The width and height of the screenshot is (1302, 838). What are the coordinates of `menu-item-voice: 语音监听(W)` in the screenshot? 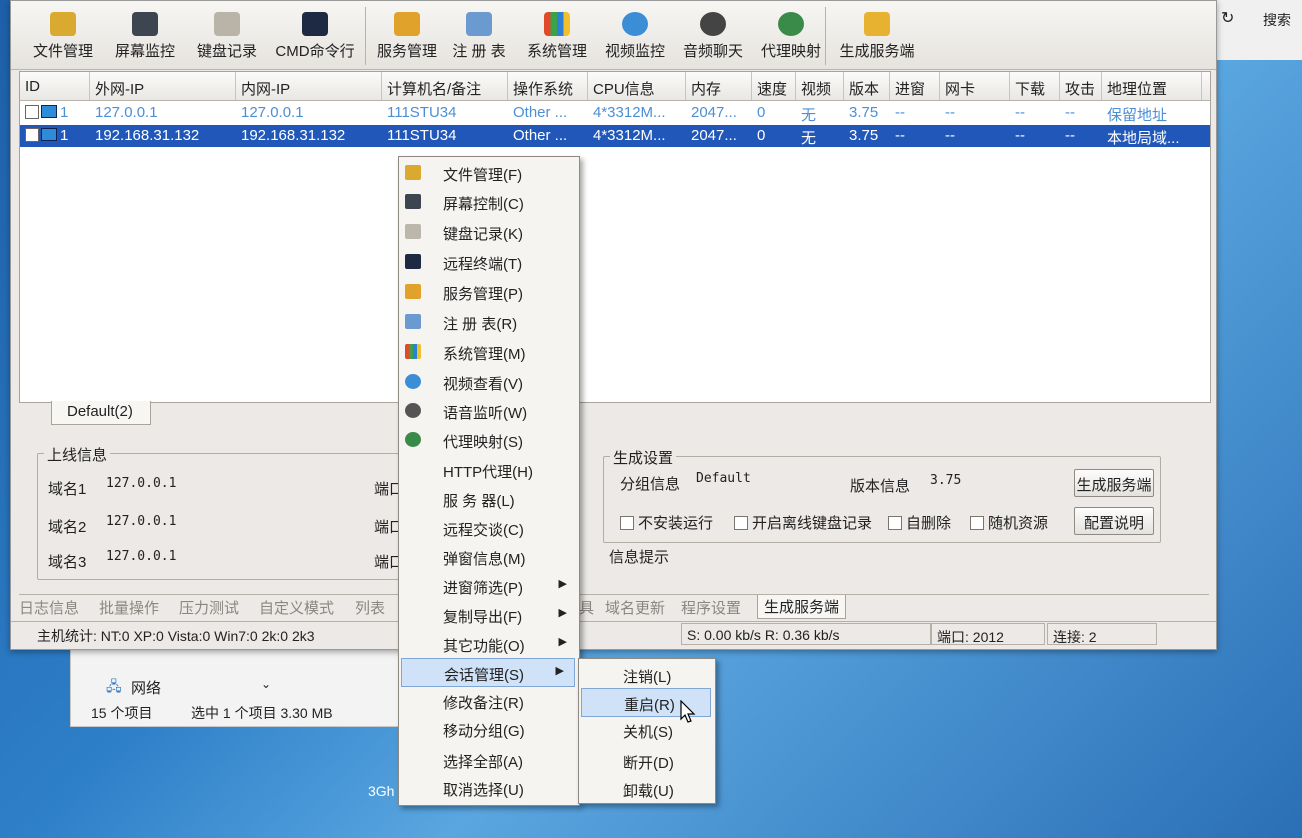 It's located at (488, 411).